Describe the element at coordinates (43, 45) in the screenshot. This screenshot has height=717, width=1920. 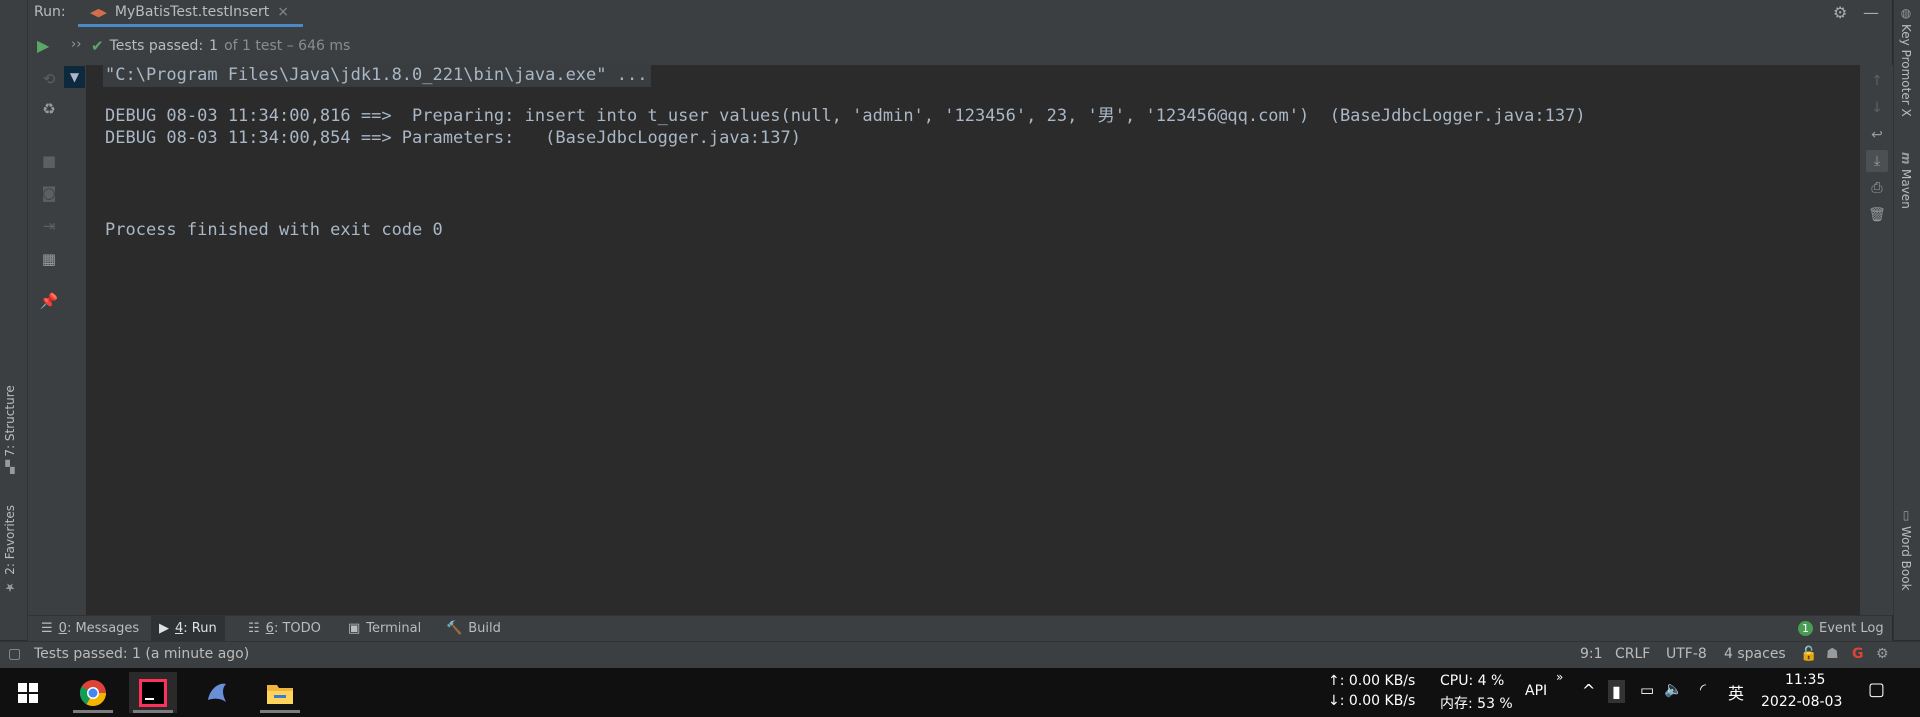
I see `rerun-play-icon: ▶` at that location.